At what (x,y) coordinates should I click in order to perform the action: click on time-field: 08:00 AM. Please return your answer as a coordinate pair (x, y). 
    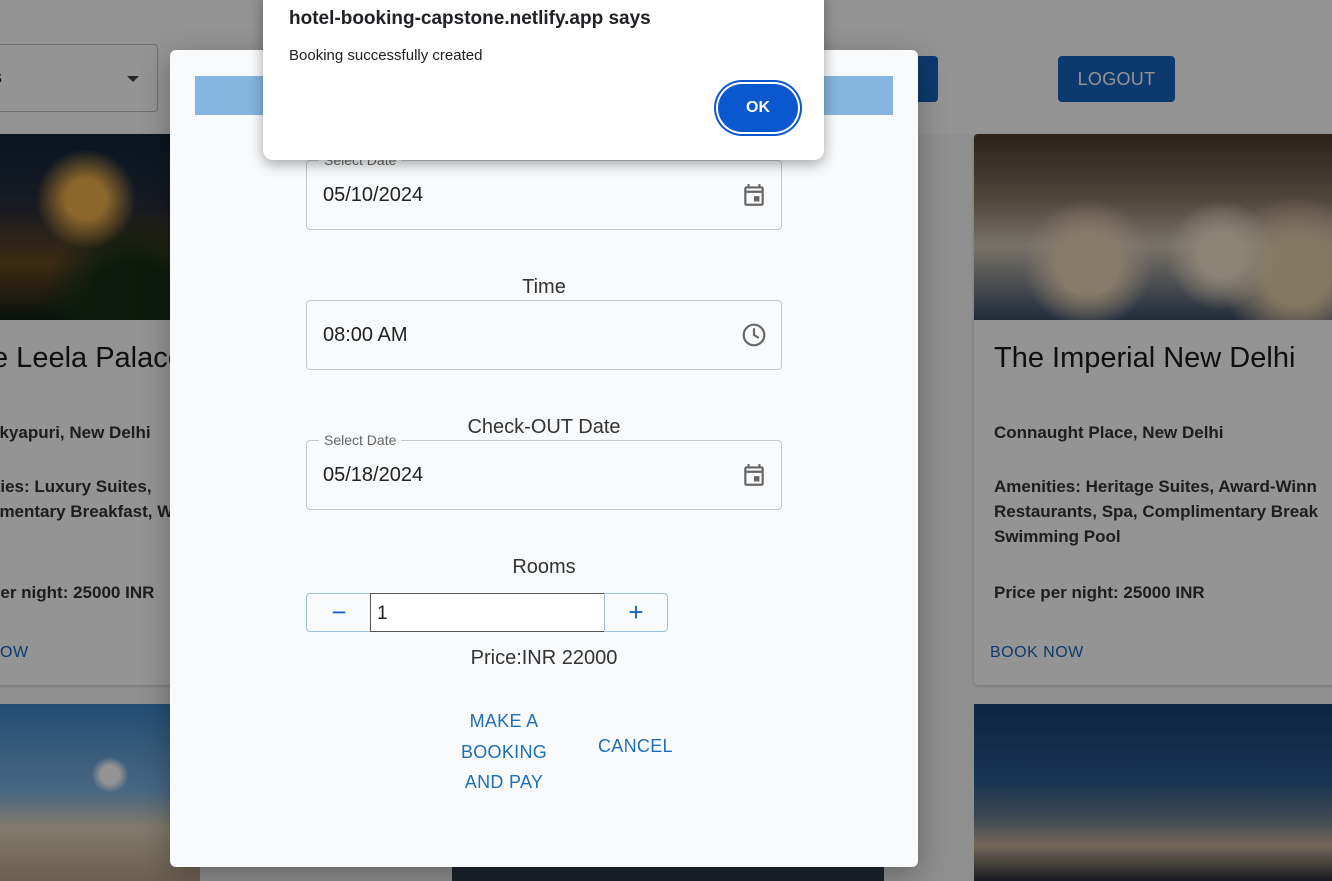
    Looking at the image, I should click on (544, 335).